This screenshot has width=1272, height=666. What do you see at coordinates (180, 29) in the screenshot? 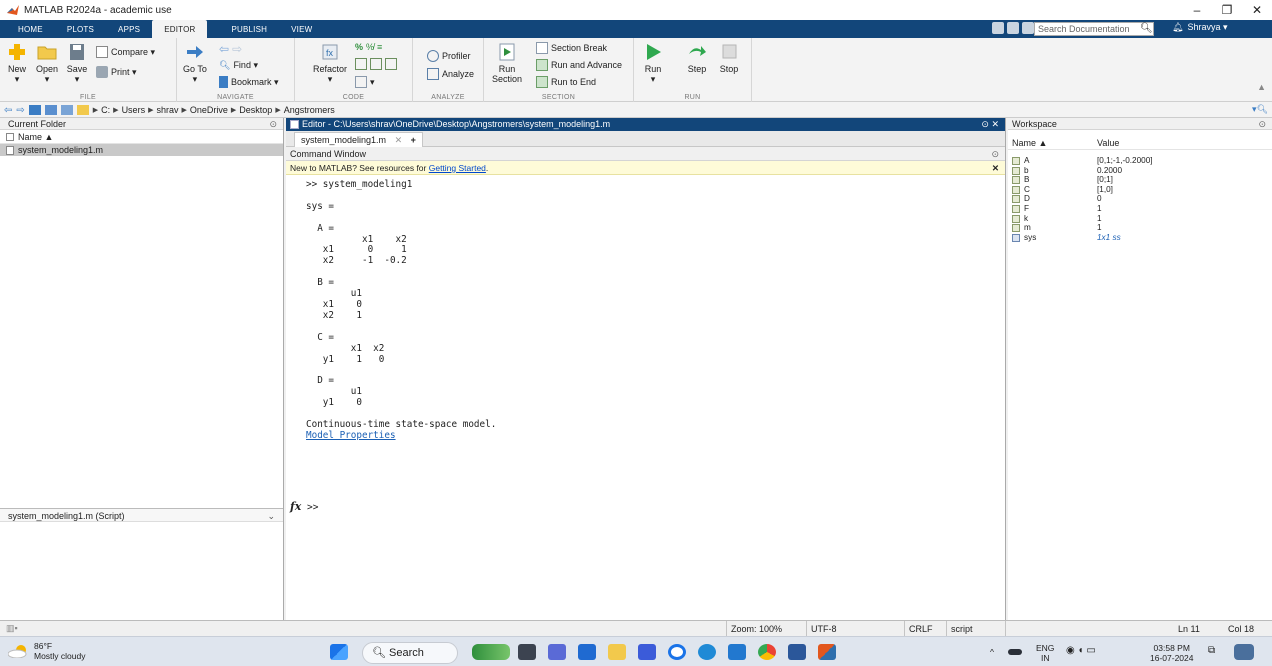
I see `tab-editor: EDITOR` at bounding box center [180, 29].